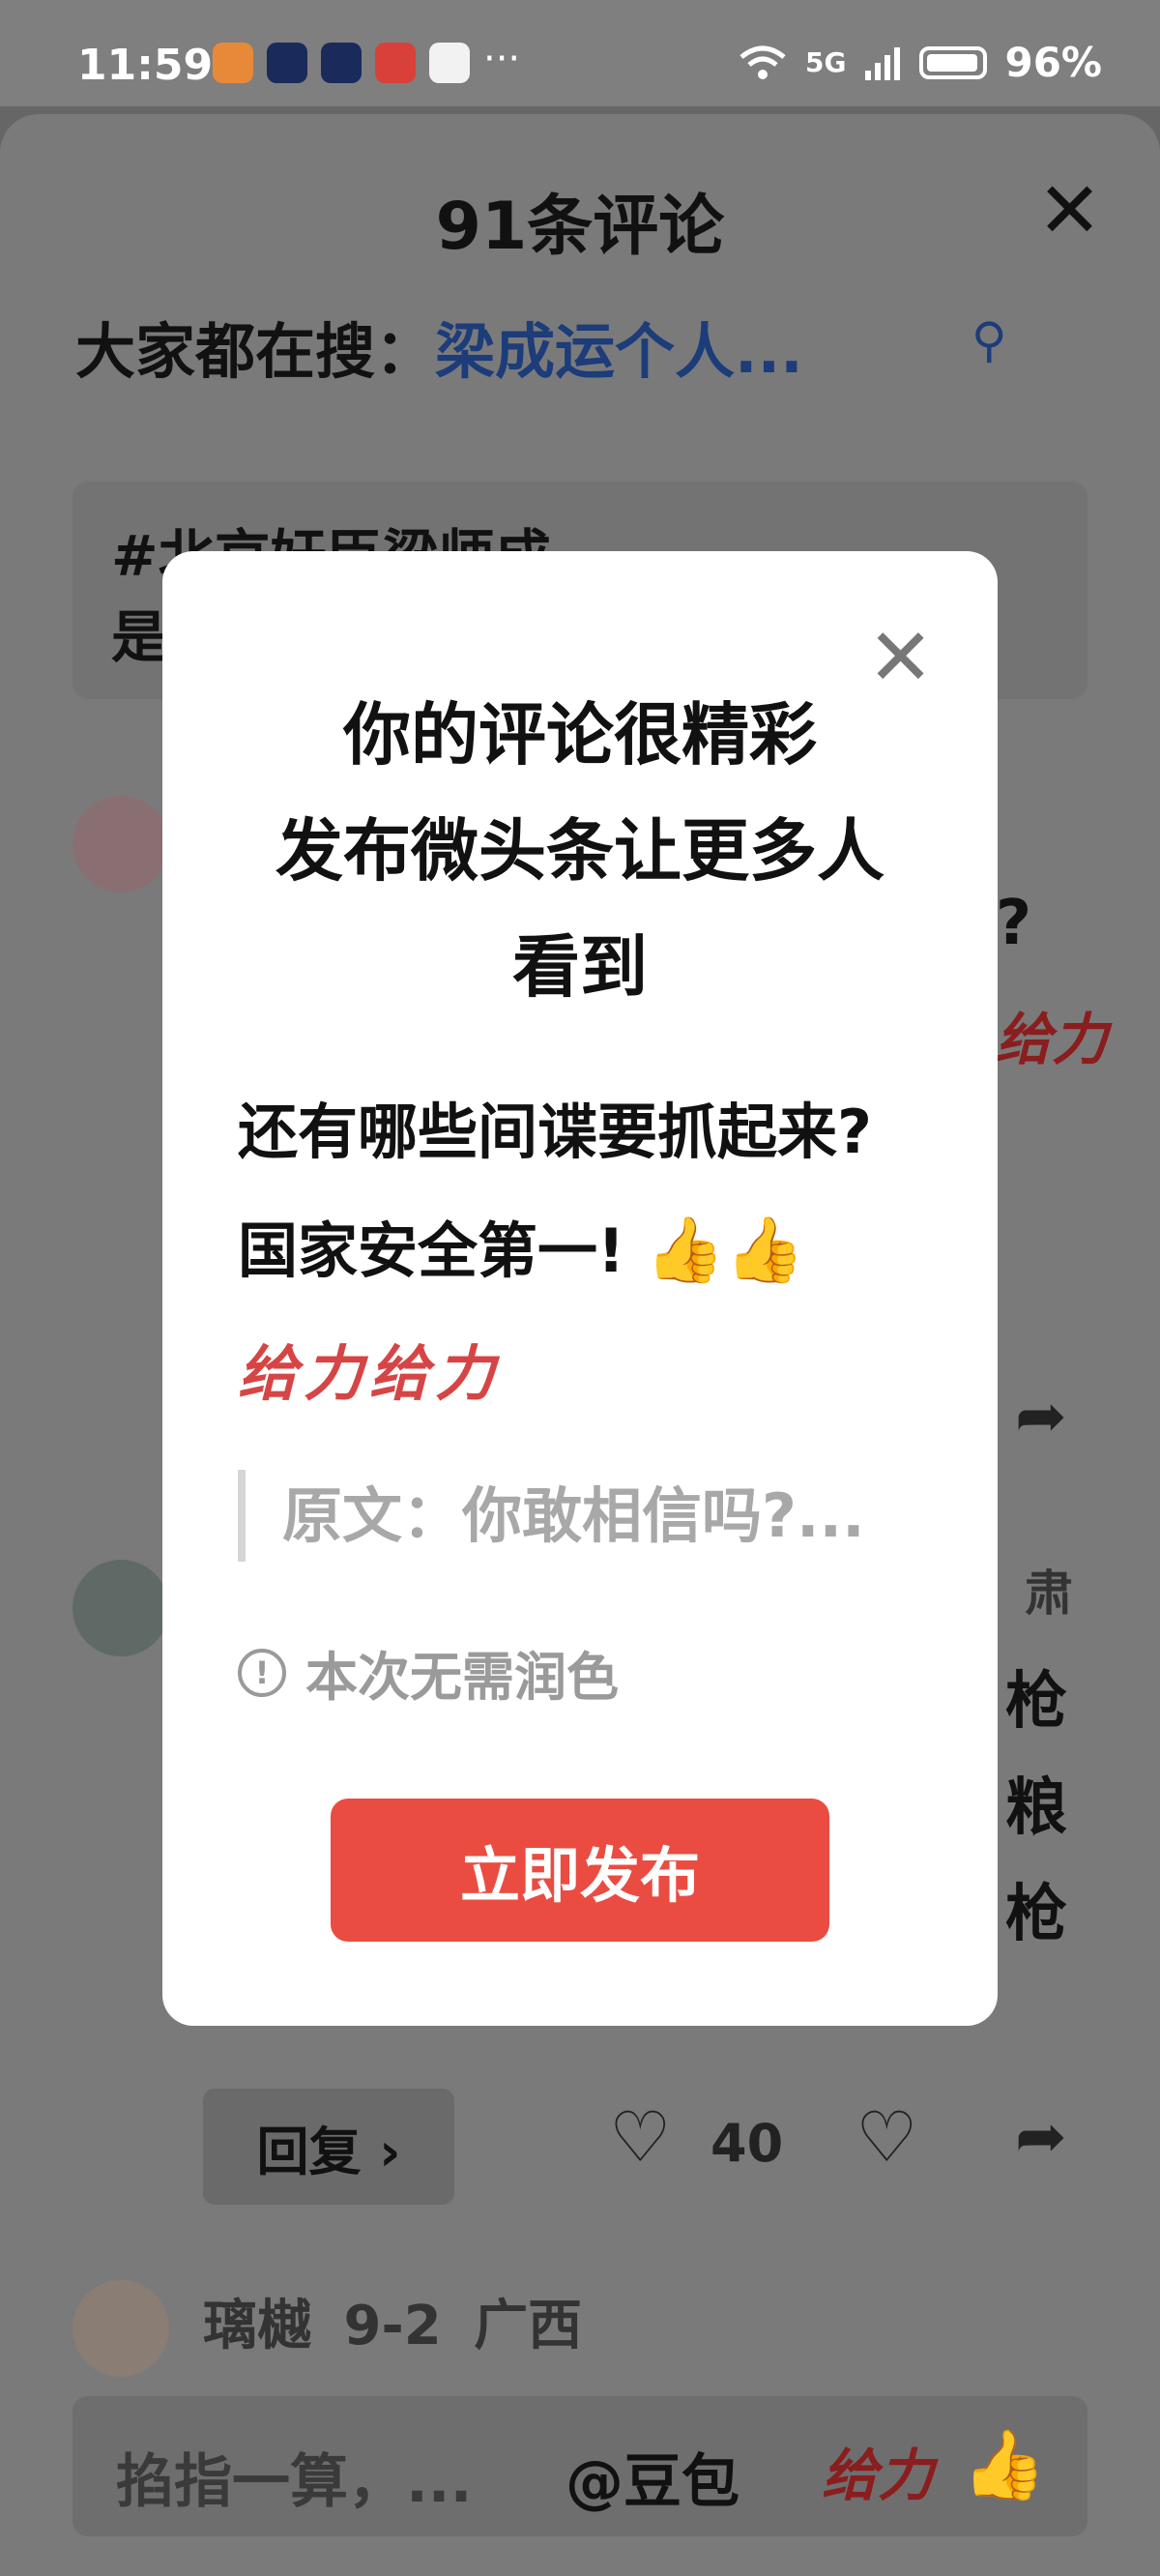 The image size is (1160, 2576). What do you see at coordinates (954, 62) in the screenshot?
I see `battery-icon` at bounding box center [954, 62].